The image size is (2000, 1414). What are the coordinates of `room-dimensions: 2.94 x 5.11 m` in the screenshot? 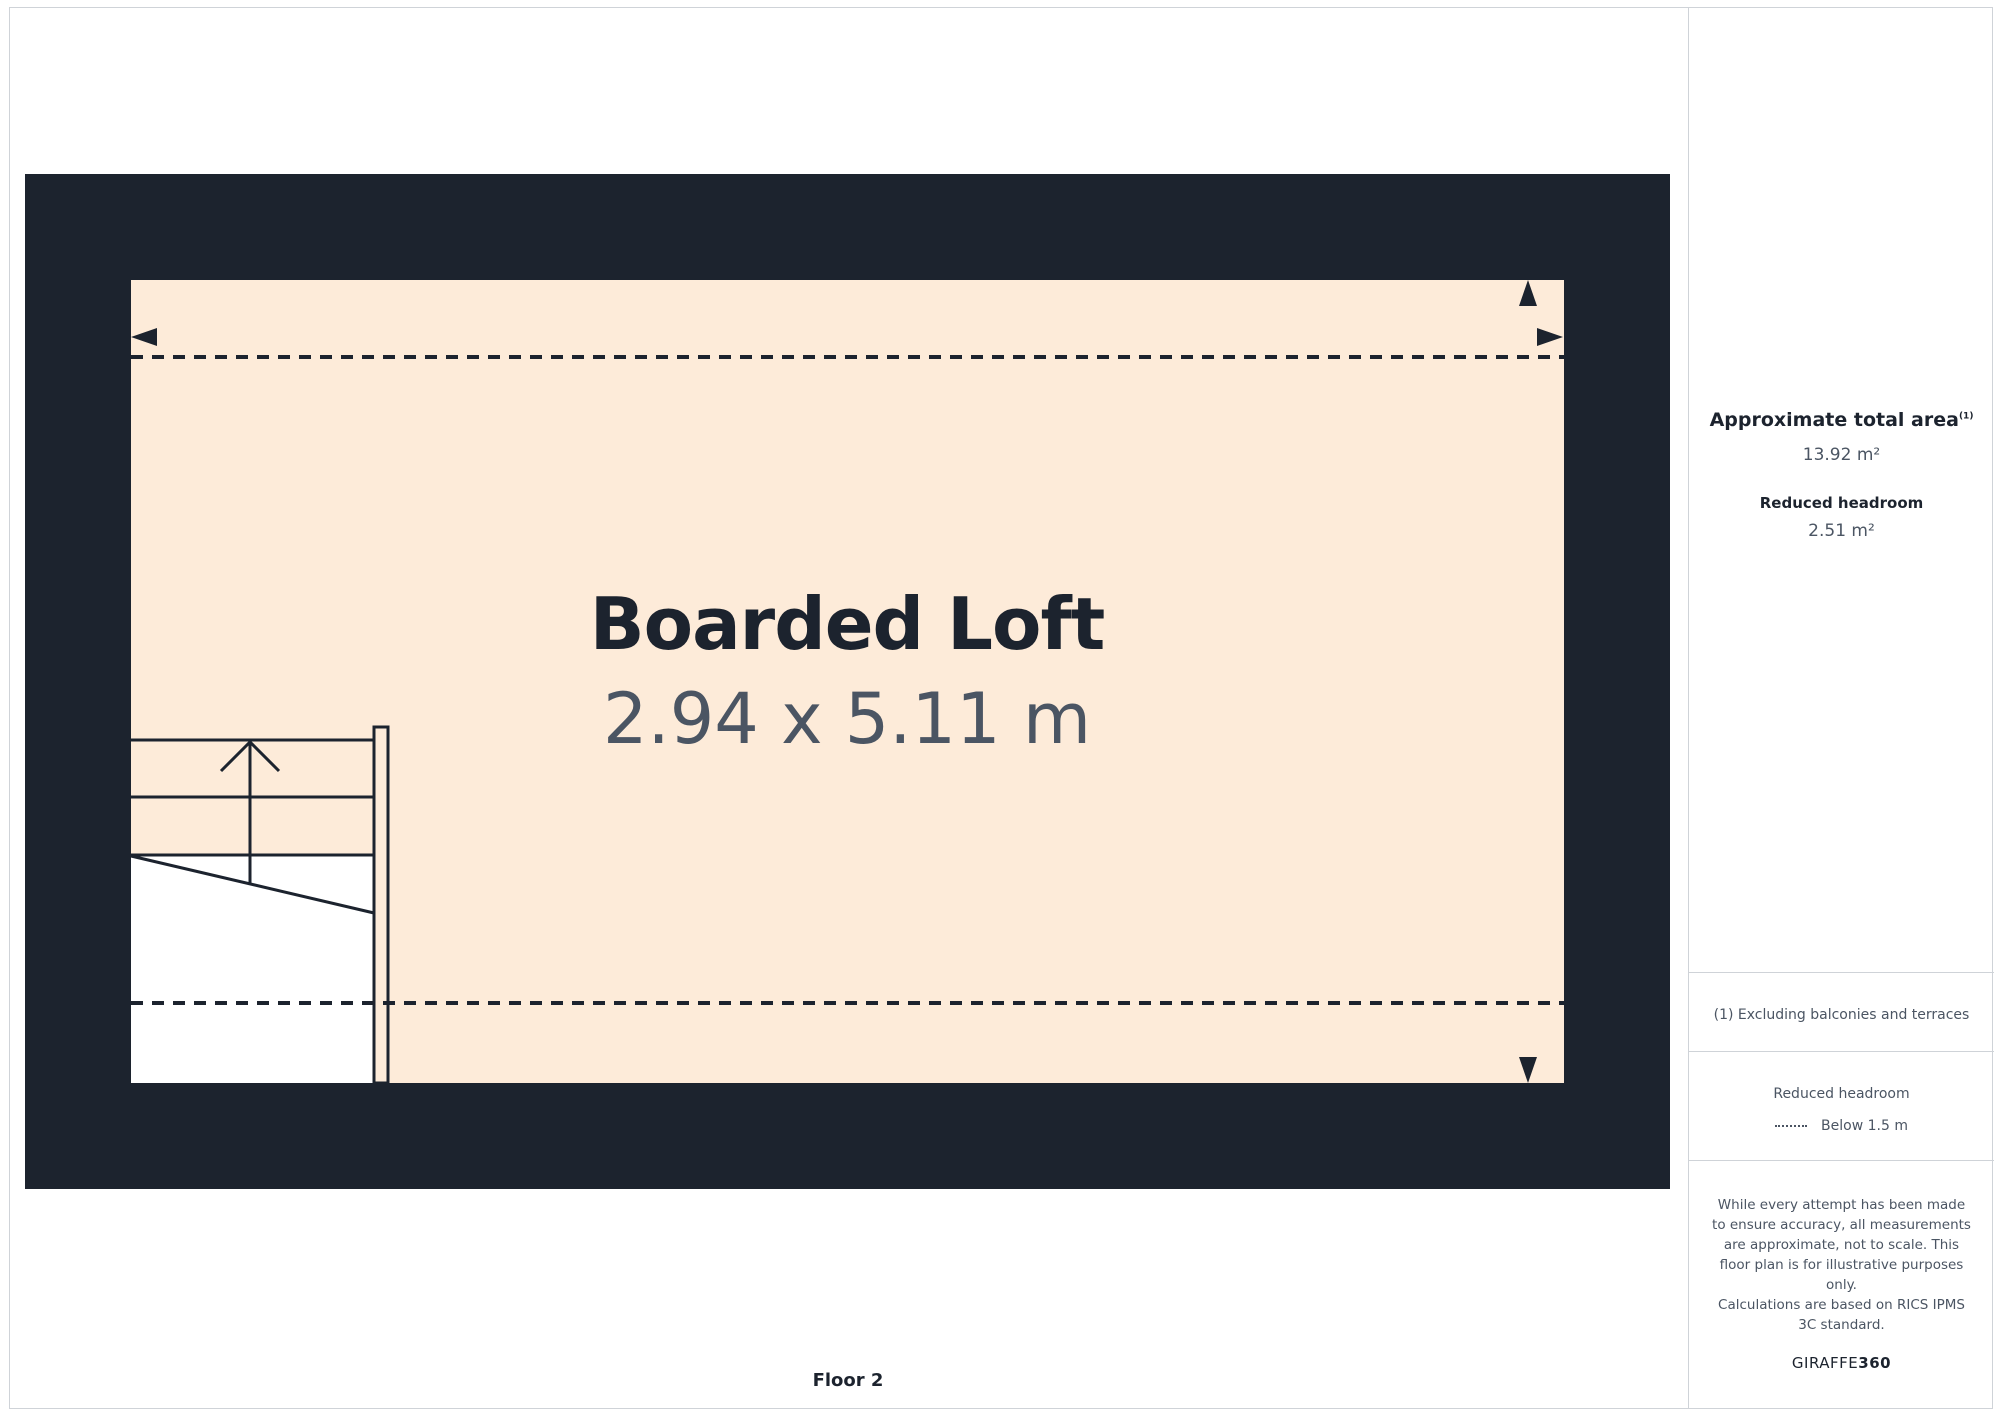 It's located at (847, 719).